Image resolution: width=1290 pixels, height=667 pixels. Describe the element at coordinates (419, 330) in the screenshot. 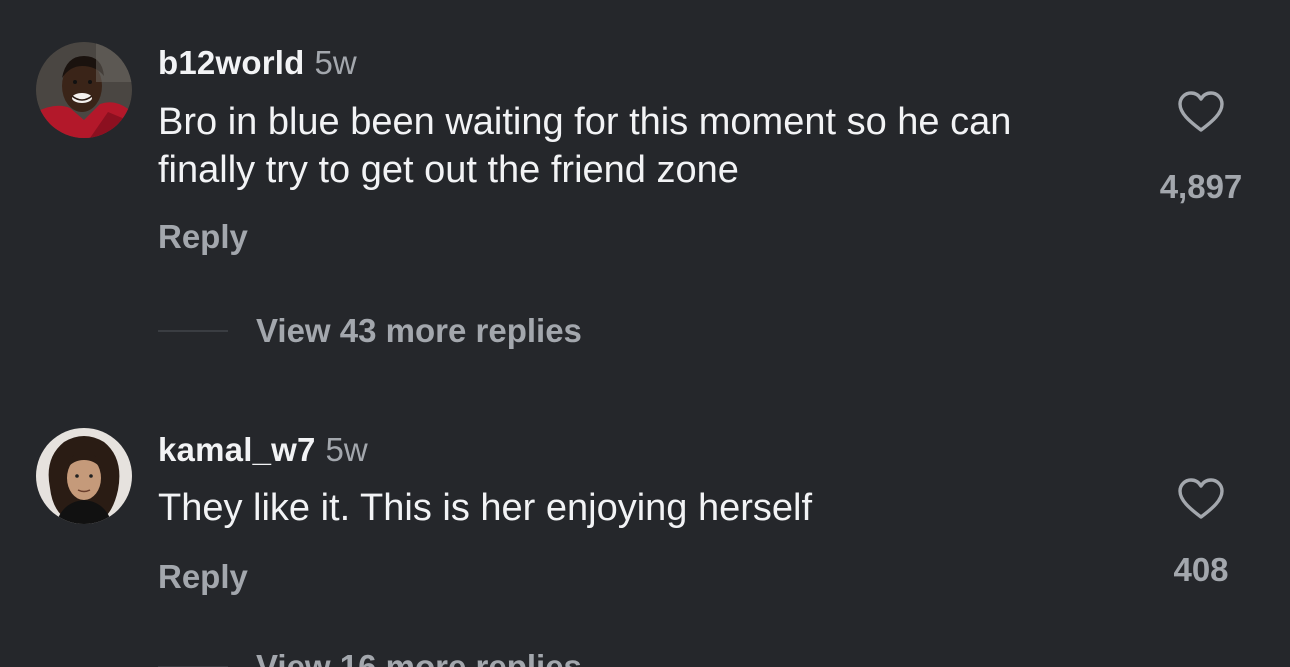

I see `view-replies-label: View 43 more replies` at that location.